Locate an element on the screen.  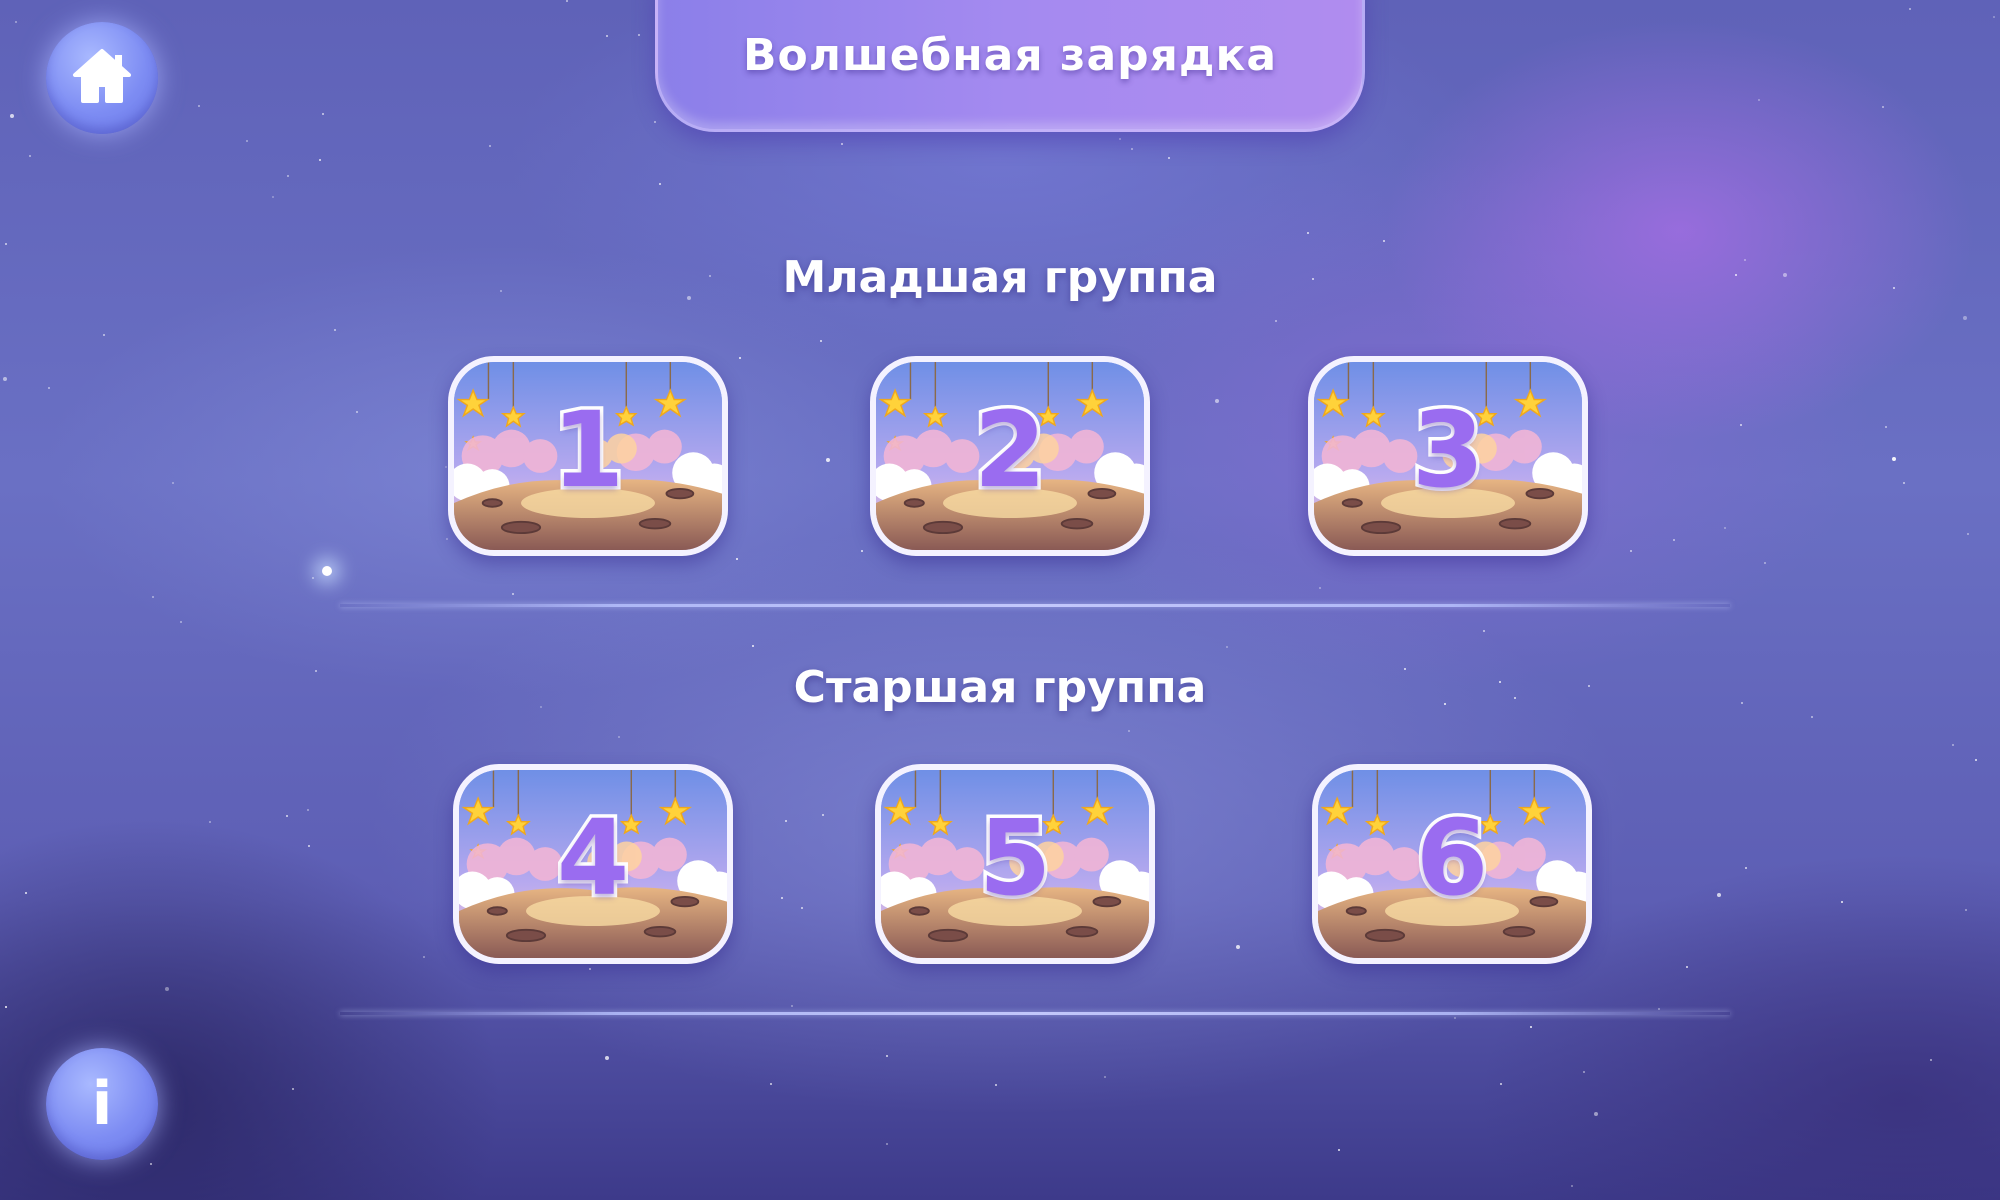
lesson-number: 4 is located at coordinates (592, 858).